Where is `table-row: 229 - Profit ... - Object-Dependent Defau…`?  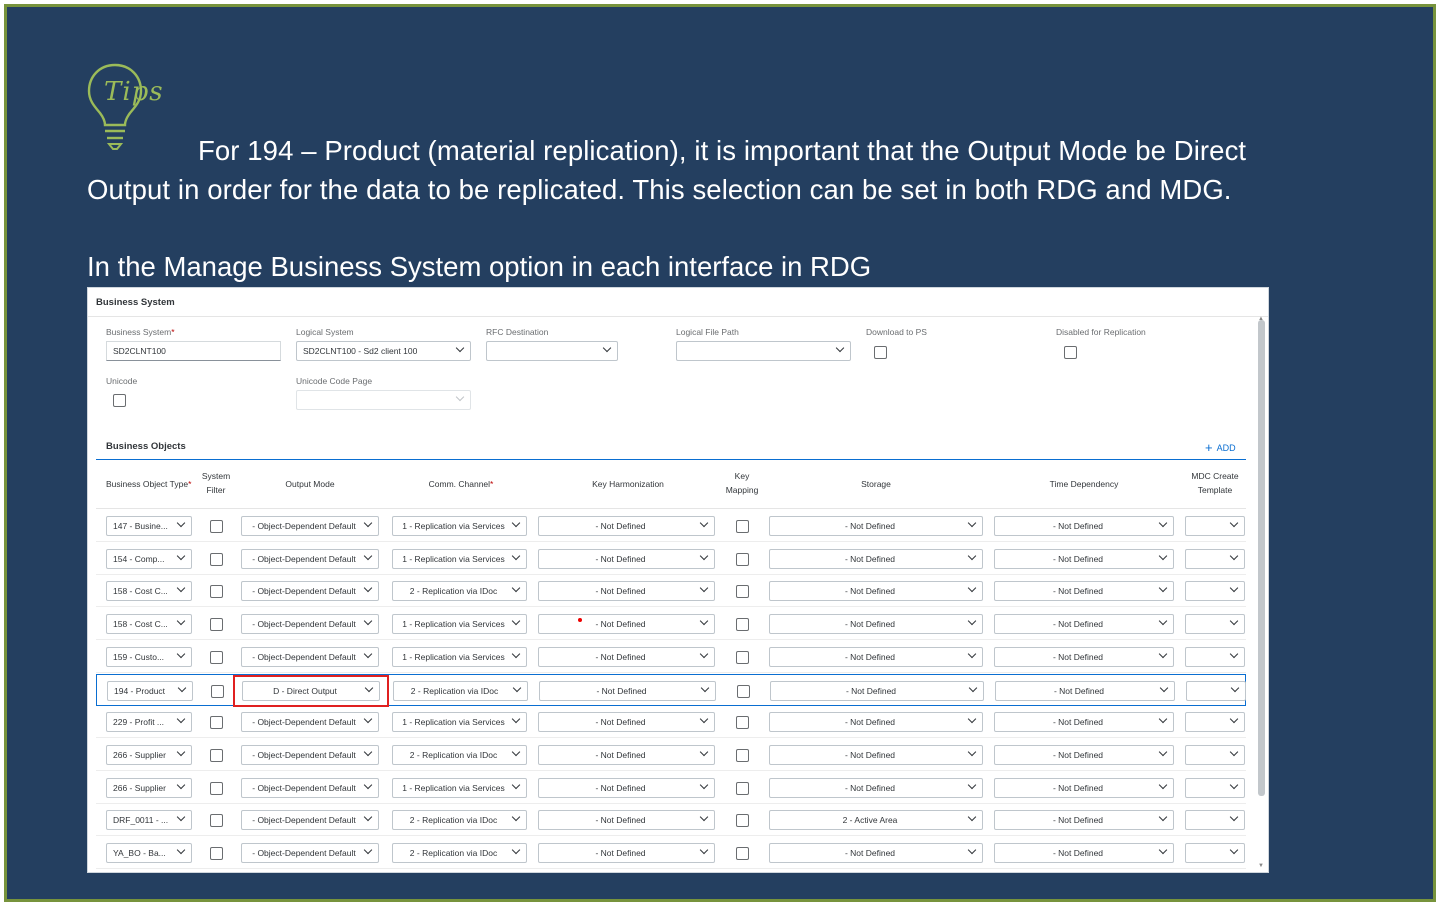
table-row: 229 - Profit ... - Object-Dependent Defau… is located at coordinates (671, 722).